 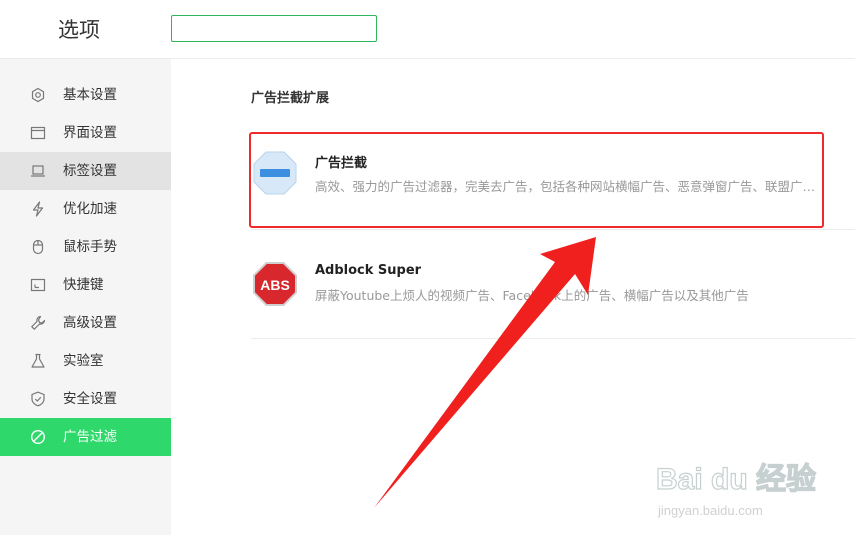 I want to click on tab-icon, so click(x=38, y=171).